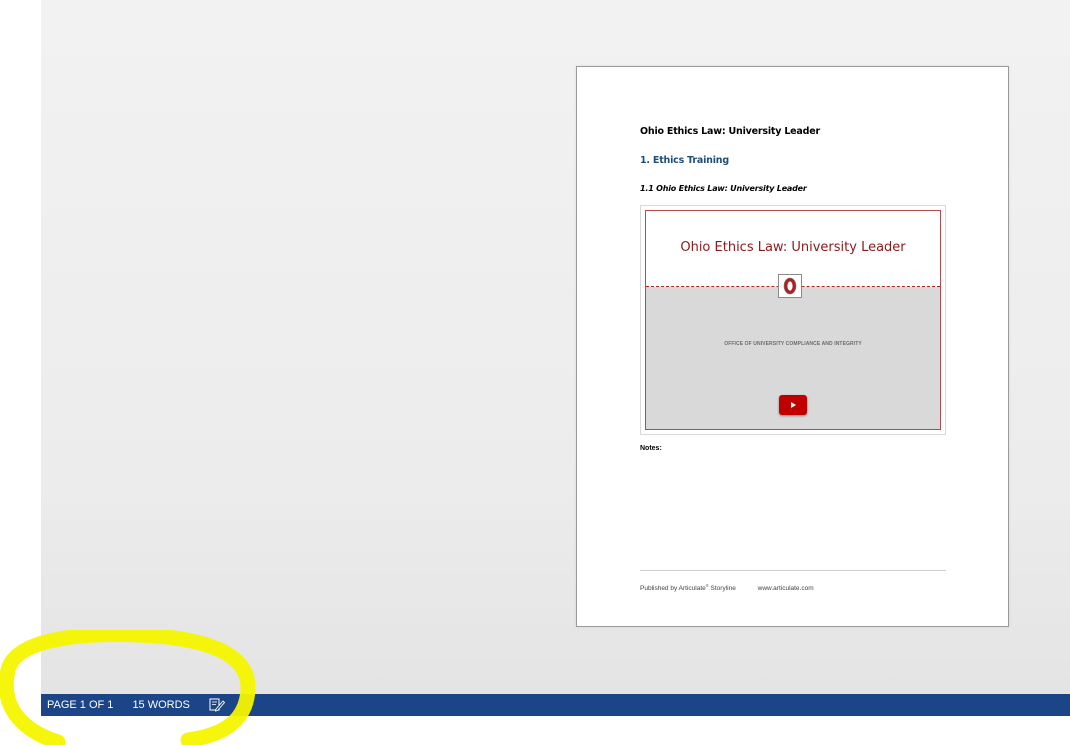 This screenshot has width=1070, height=745. Describe the element at coordinates (555, 705) in the screenshot. I see `status-bar: PAGE 1 OF 1 15 WORDS` at that location.